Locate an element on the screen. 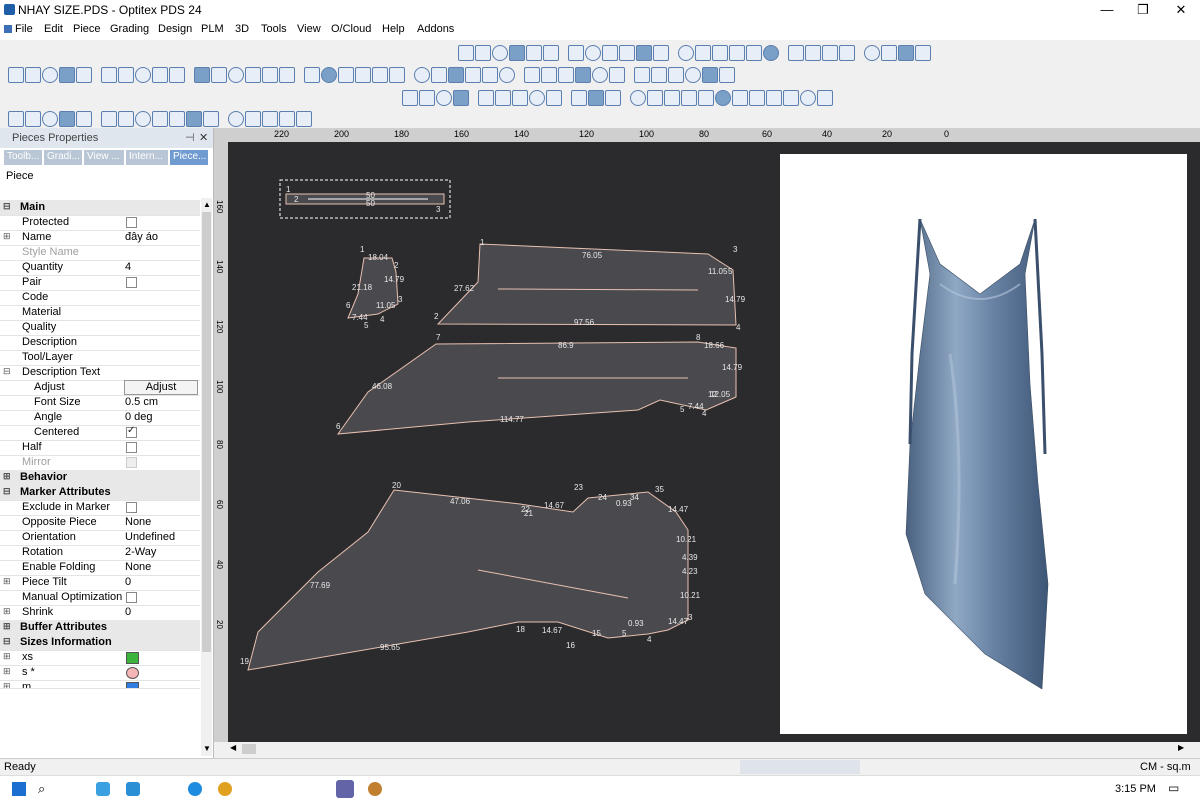 This screenshot has width=1200, height=802. panel-scrollbar: ▲ ▼ is located at coordinates (206, 477).